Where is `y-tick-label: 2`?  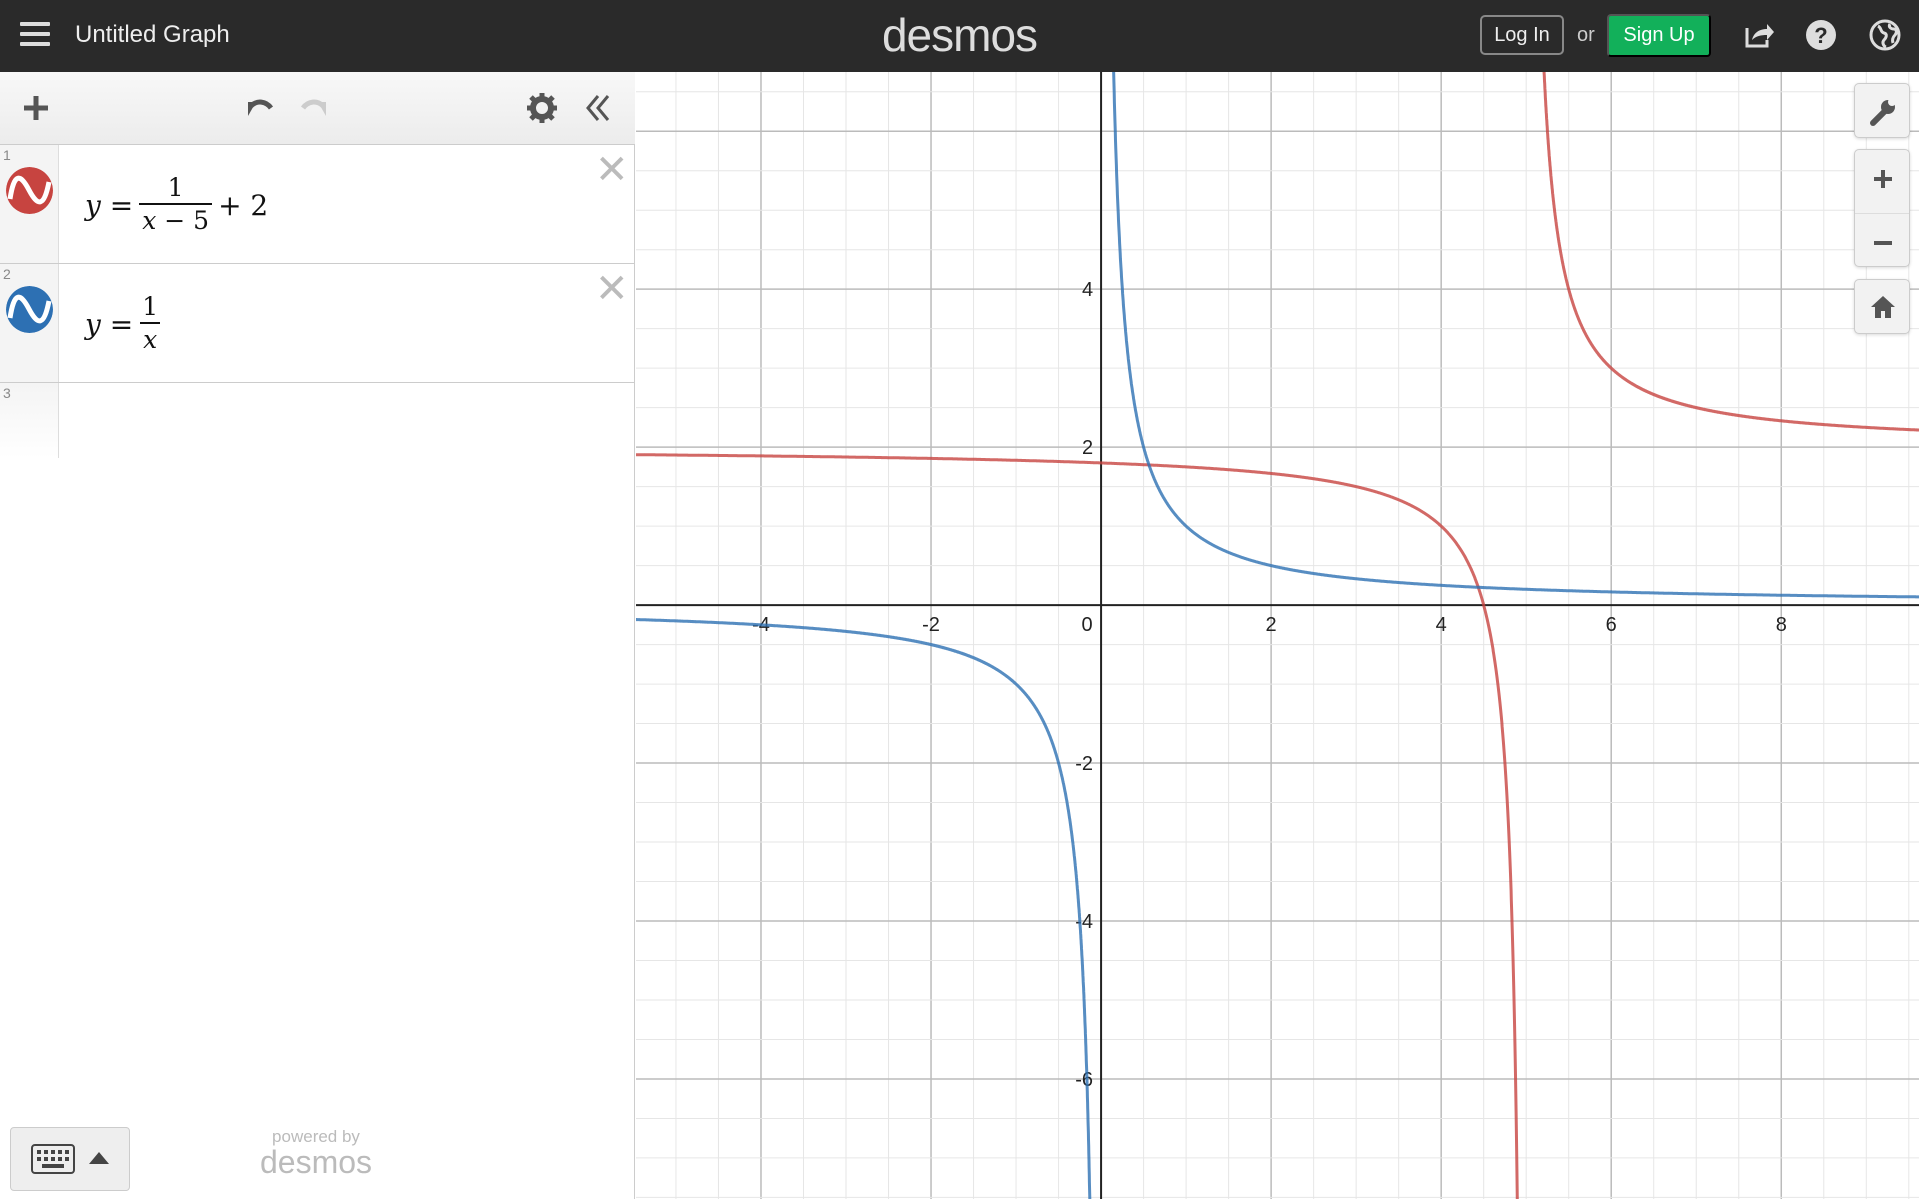
y-tick-label: 2 is located at coordinates (1087, 448).